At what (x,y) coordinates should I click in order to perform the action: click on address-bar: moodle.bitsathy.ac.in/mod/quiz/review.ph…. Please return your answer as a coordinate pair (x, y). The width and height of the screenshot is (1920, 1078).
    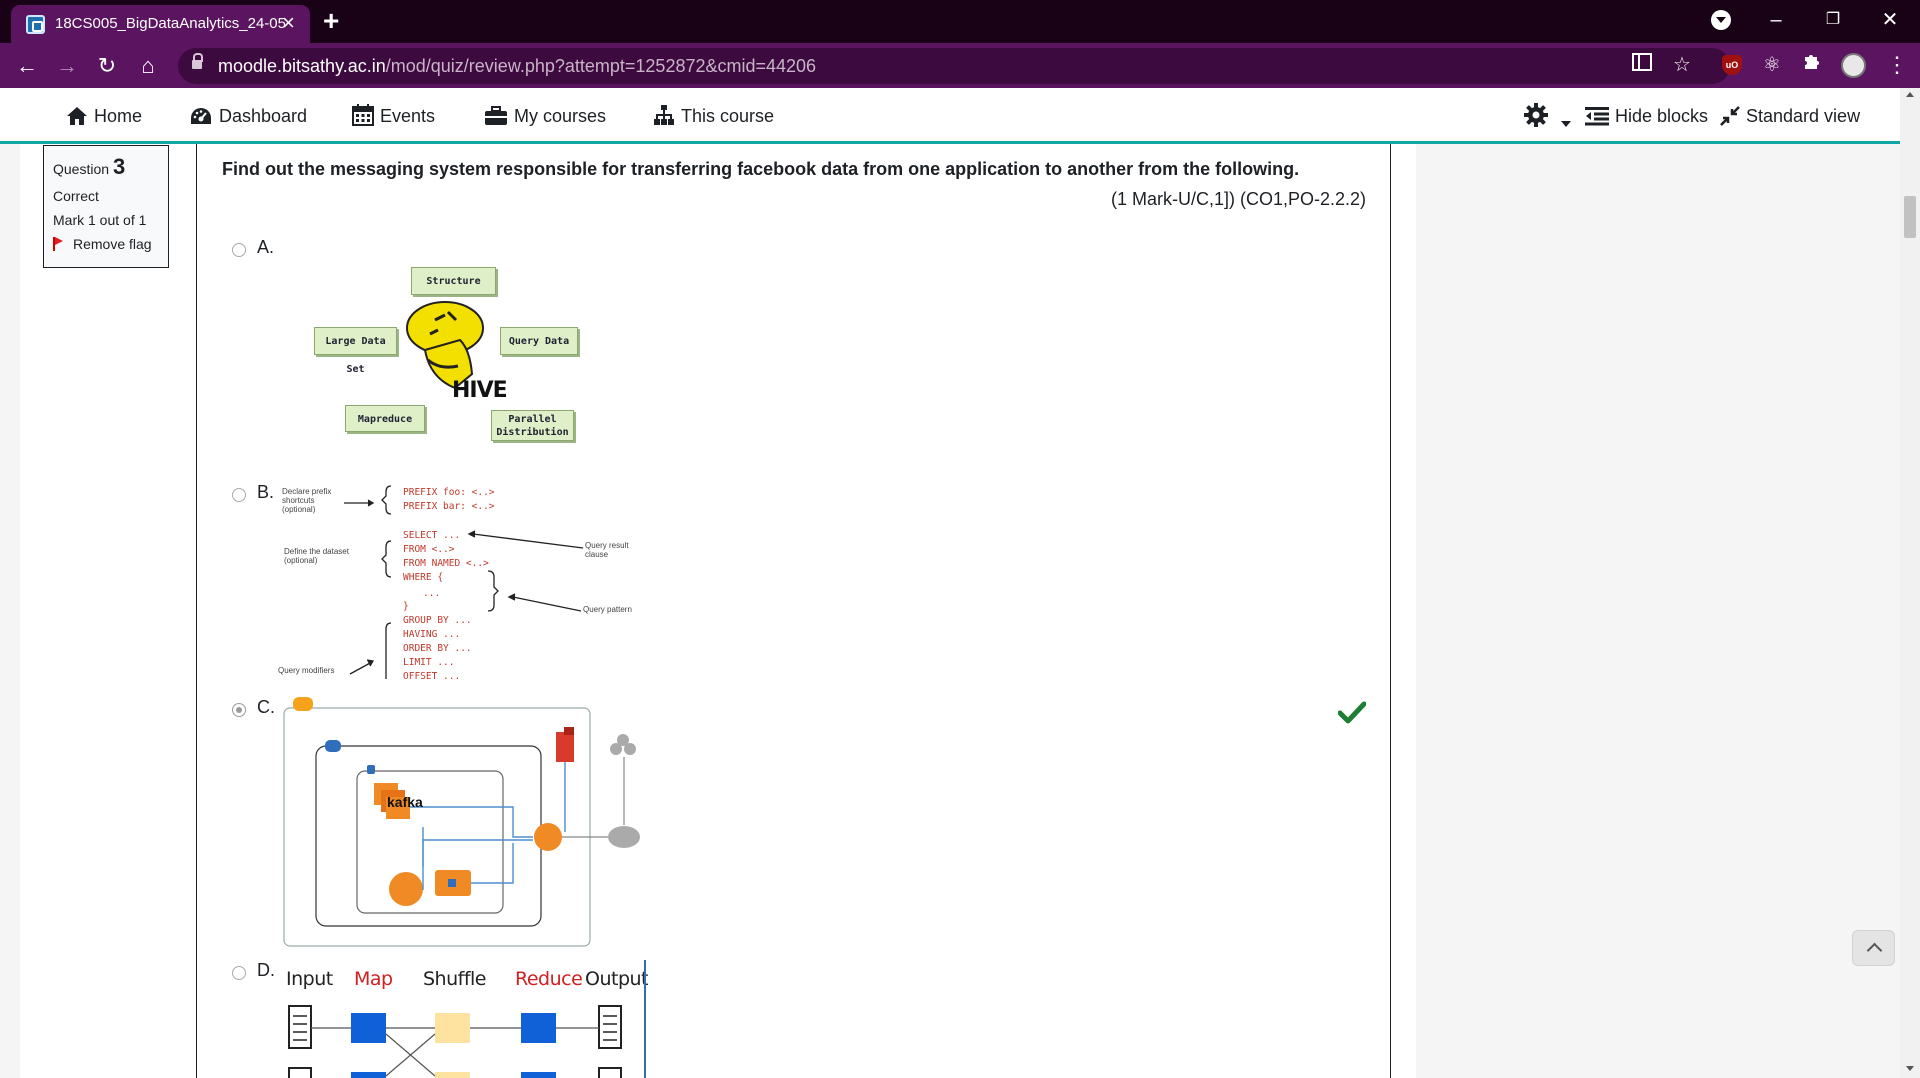
    Looking at the image, I should click on (954, 66).